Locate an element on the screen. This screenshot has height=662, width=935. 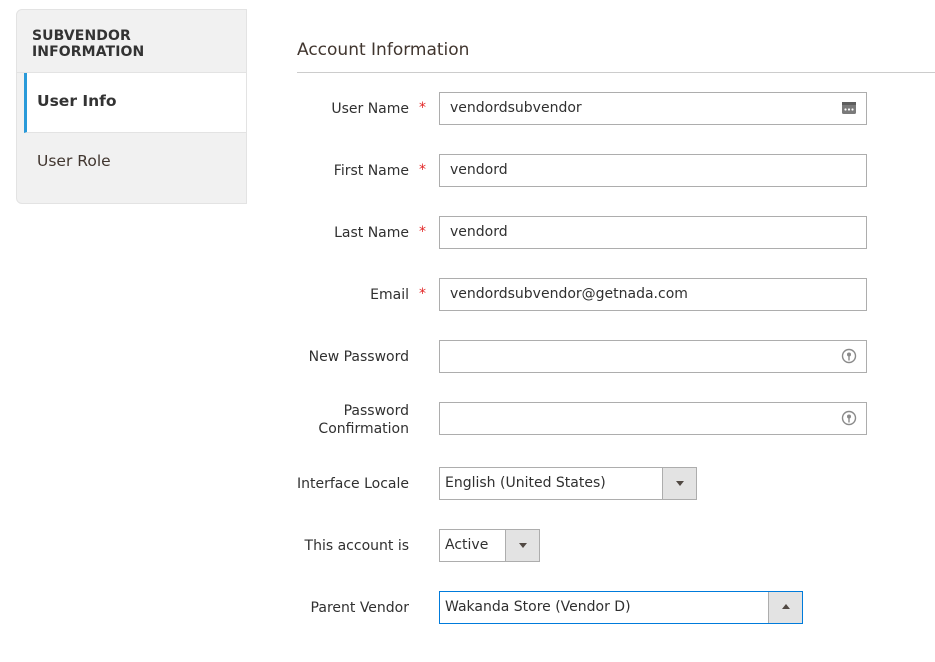
sidebar-item-label: User Role is located at coordinates (74, 161).